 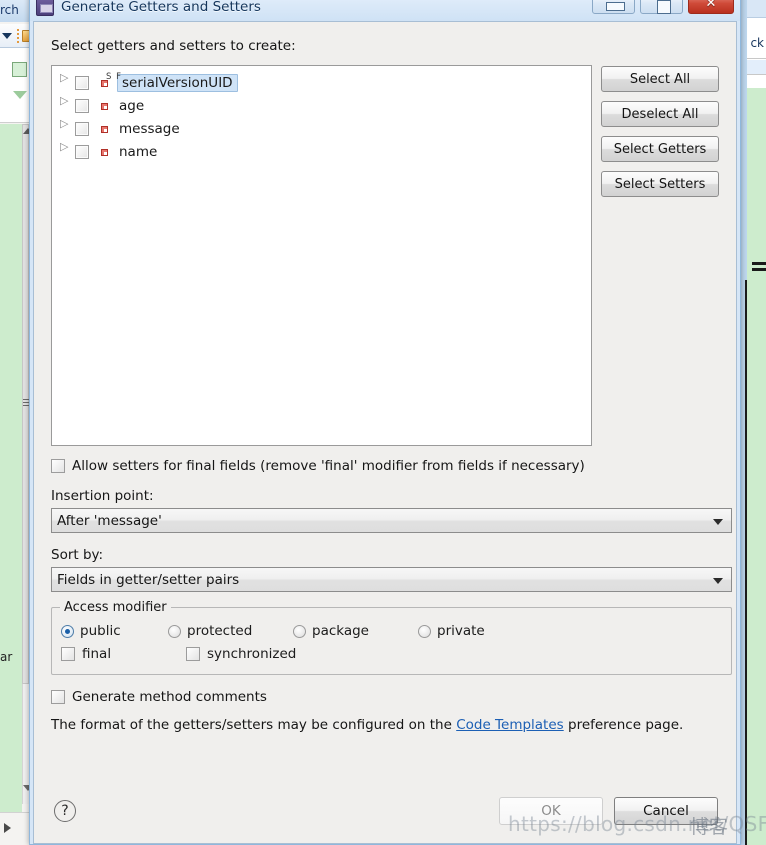 I want to click on access-modifier-title: Access modifier, so click(x=115, y=607).